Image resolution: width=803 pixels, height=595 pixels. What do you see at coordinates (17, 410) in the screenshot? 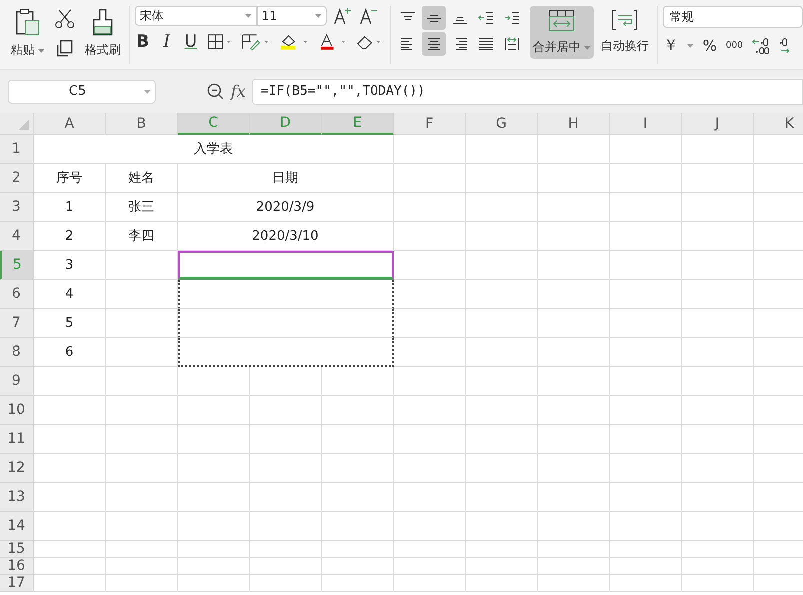
I see `row-header: 10` at bounding box center [17, 410].